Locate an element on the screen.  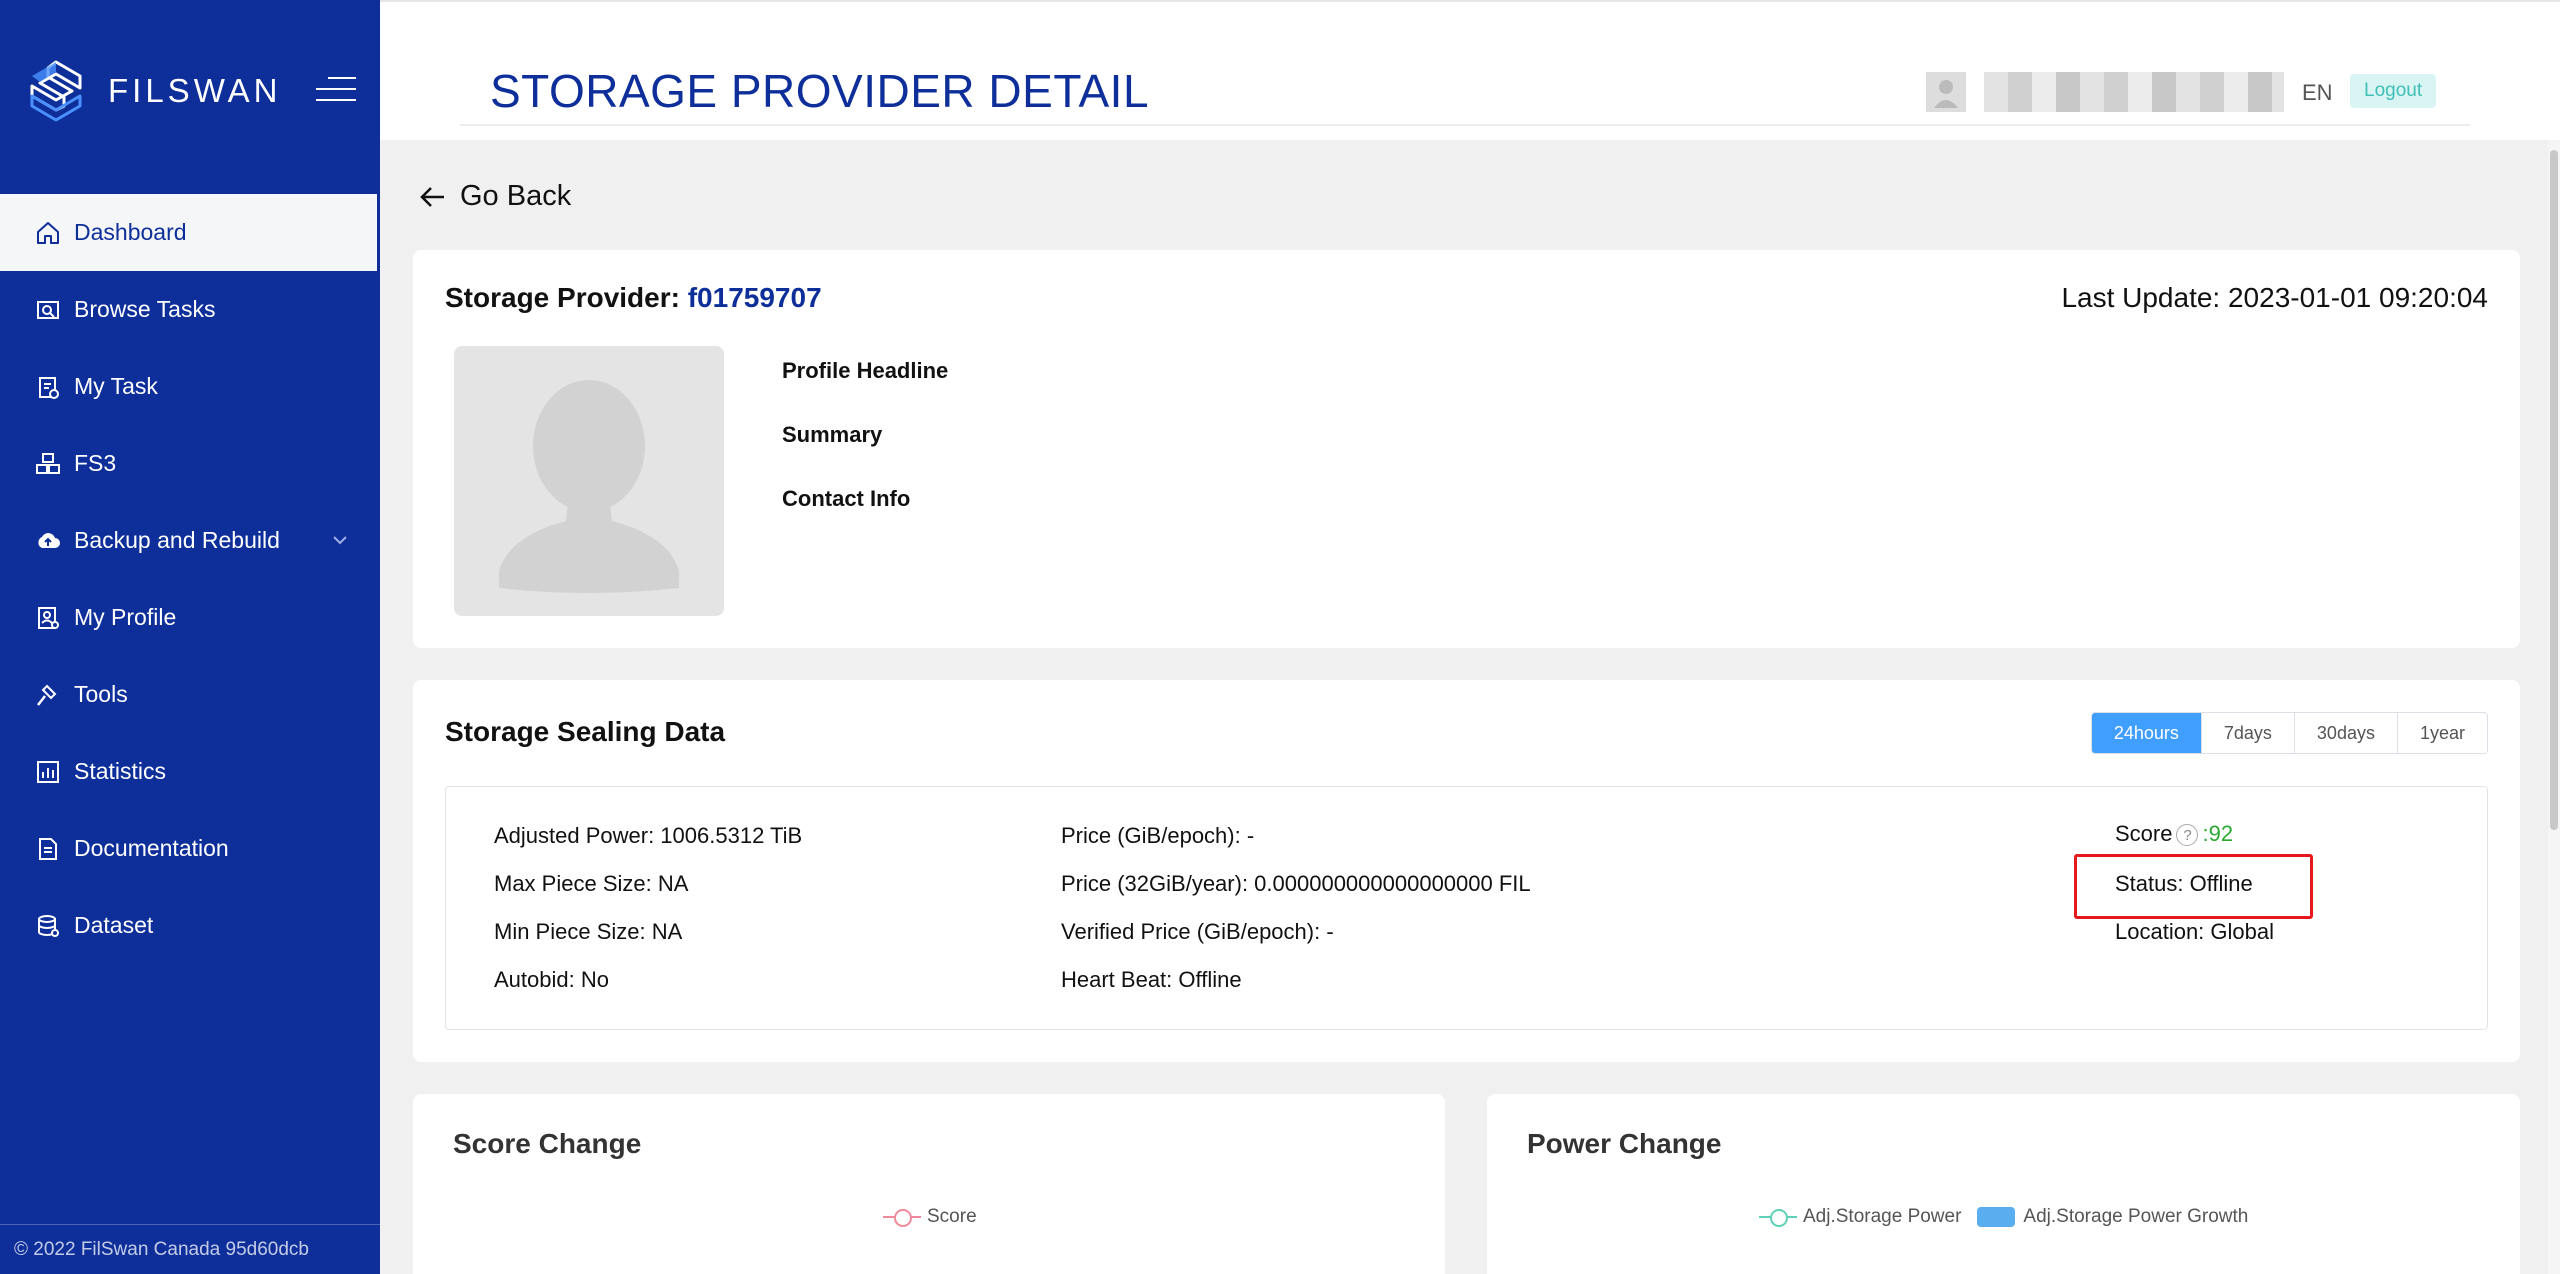
sidebar-item-label: Dataset is located at coordinates (114, 925).